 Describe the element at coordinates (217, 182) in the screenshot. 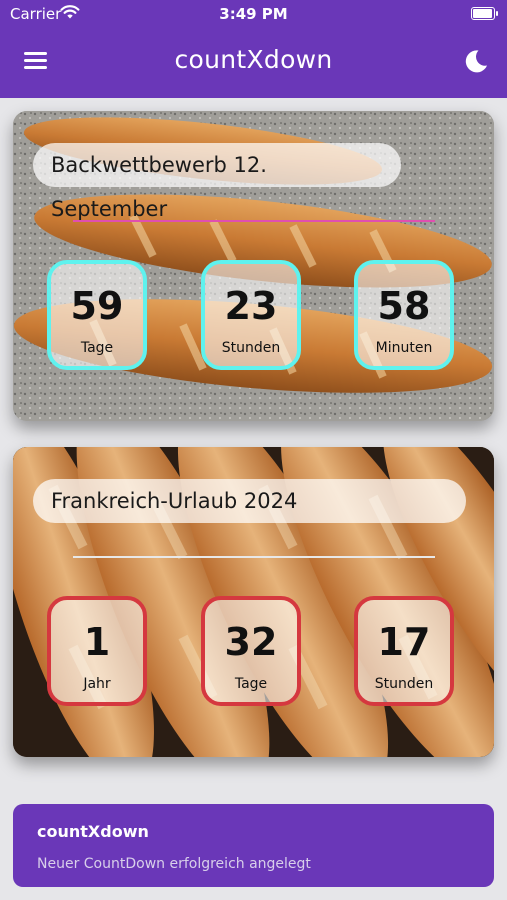

I see `countdown-title: Backwettbewerb 12. September` at that location.